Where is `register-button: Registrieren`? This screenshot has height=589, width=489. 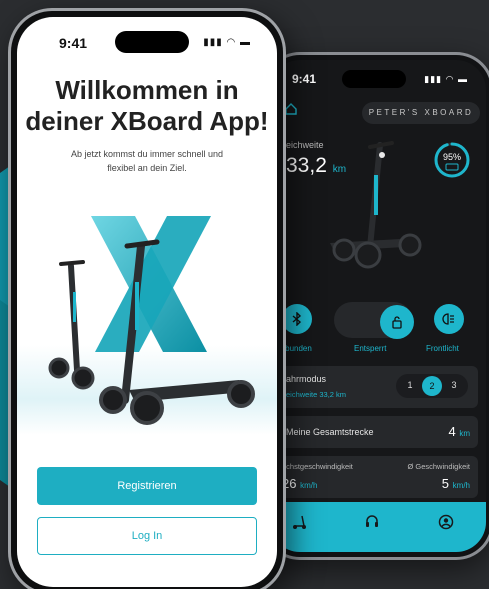
register-button: Registrieren is located at coordinates (147, 486).